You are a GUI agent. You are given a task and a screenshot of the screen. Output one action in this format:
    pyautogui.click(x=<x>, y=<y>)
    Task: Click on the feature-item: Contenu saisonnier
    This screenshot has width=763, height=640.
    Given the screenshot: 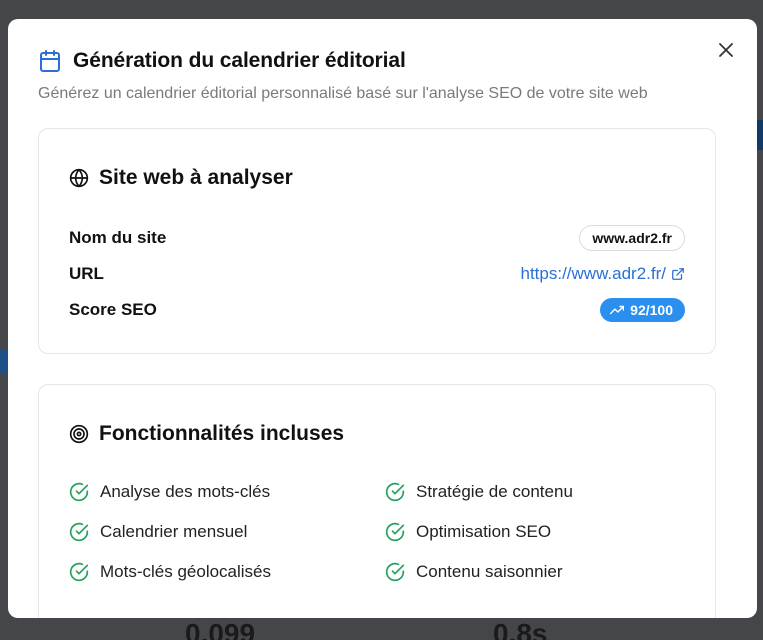 What is the action you would take?
    pyautogui.click(x=473, y=572)
    